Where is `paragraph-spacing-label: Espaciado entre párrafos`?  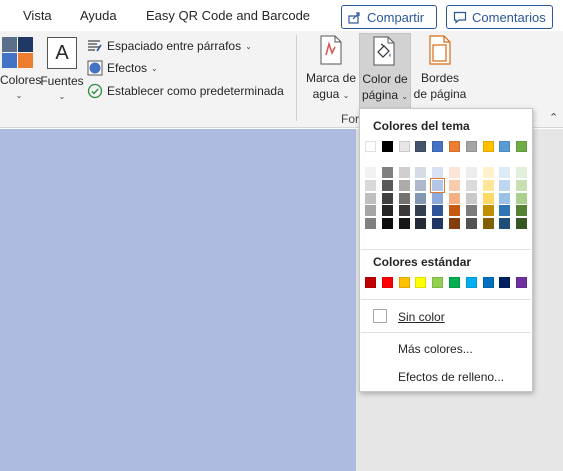
paragraph-spacing-label: Espaciado entre párrafos is located at coordinates (174, 46).